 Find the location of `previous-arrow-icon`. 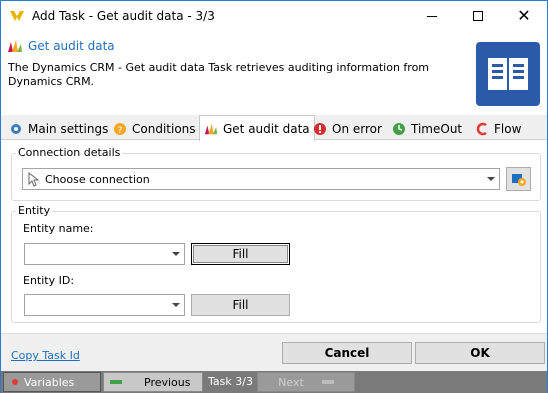

previous-arrow-icon is located at coordinates (116, 382).